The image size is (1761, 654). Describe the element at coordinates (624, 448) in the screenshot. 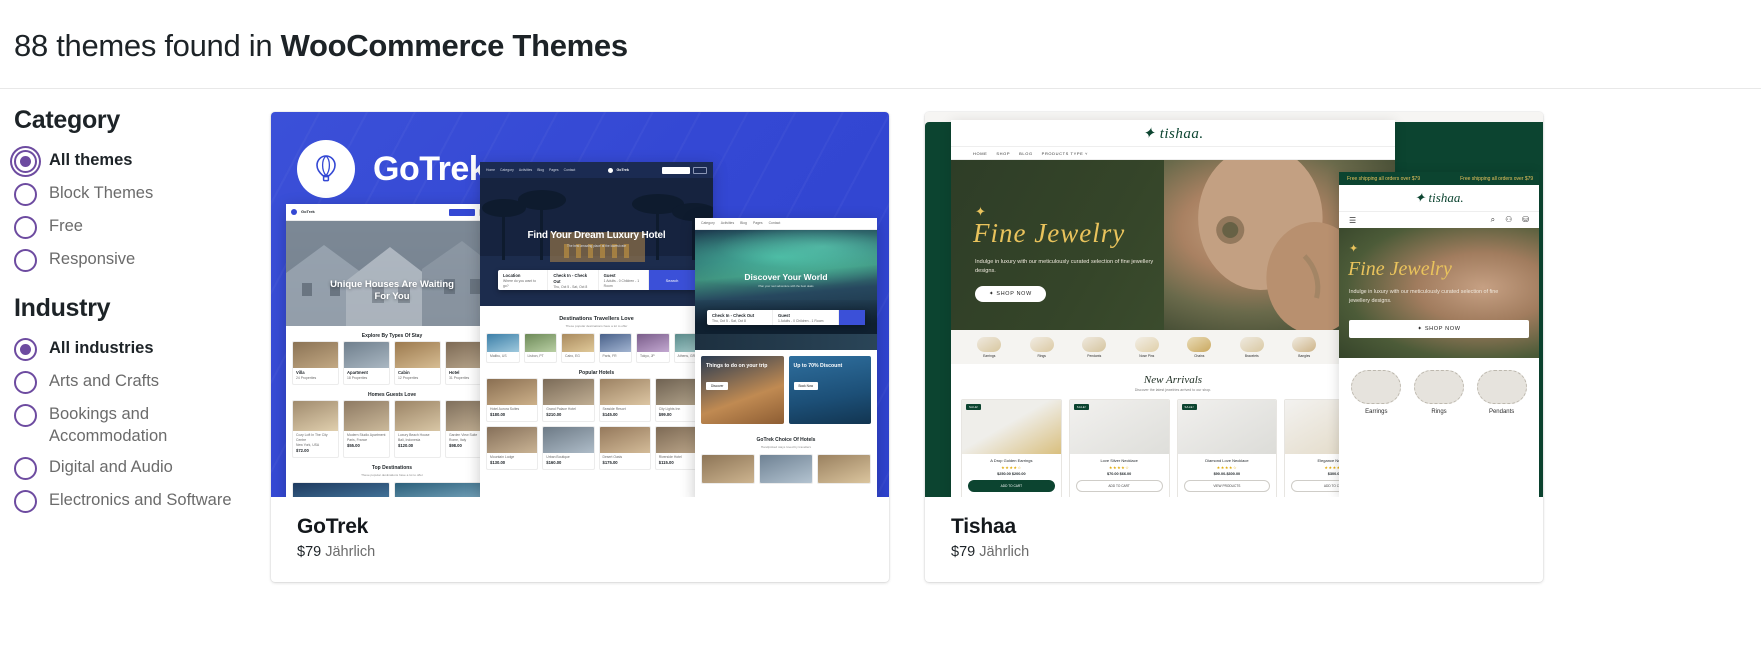

I see `hotel-card: Desert Oasis $175.00` at that location.